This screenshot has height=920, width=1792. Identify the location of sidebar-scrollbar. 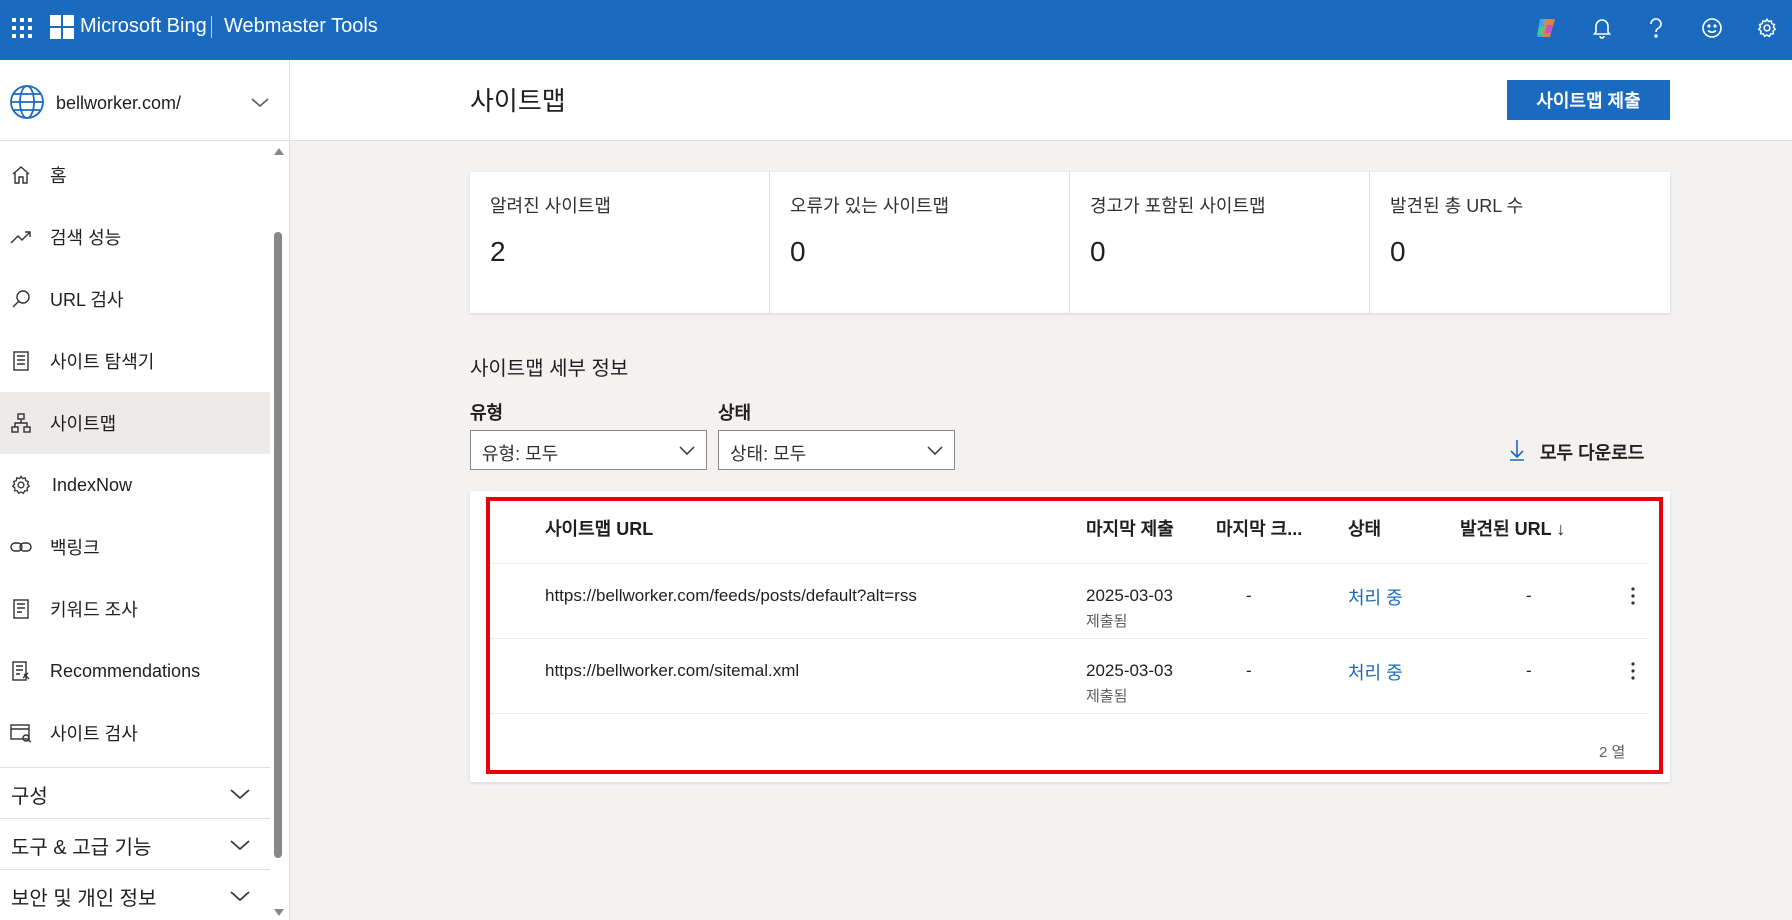
(278, 534).